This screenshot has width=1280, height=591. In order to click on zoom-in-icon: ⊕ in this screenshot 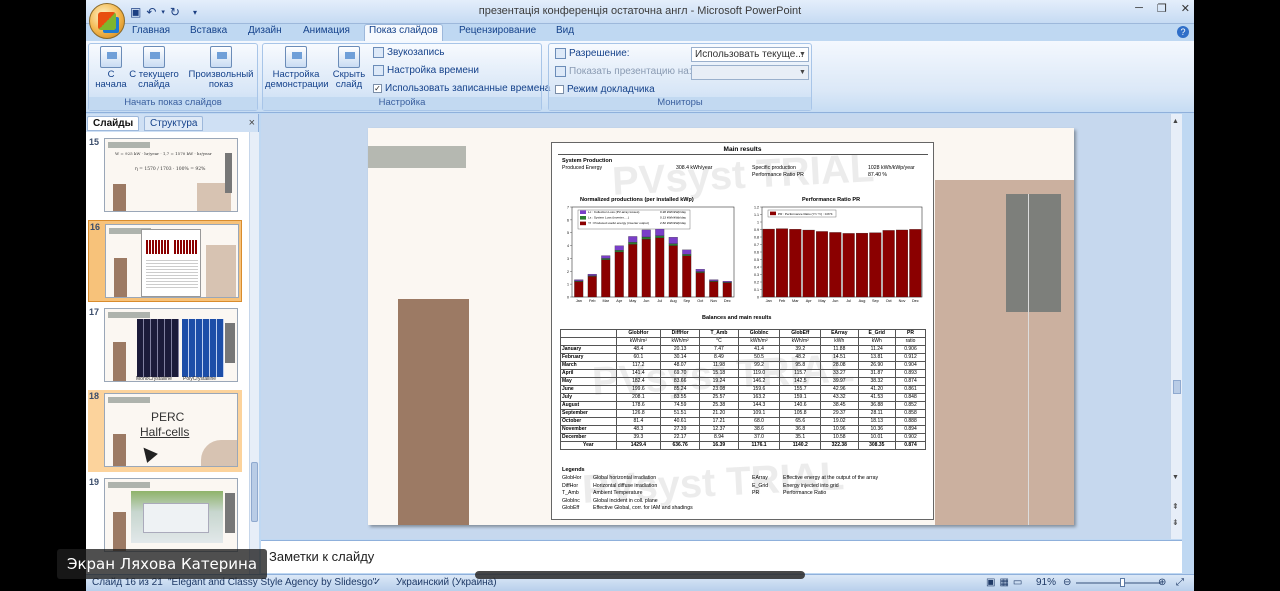, I will do `click(1162, 582)`.